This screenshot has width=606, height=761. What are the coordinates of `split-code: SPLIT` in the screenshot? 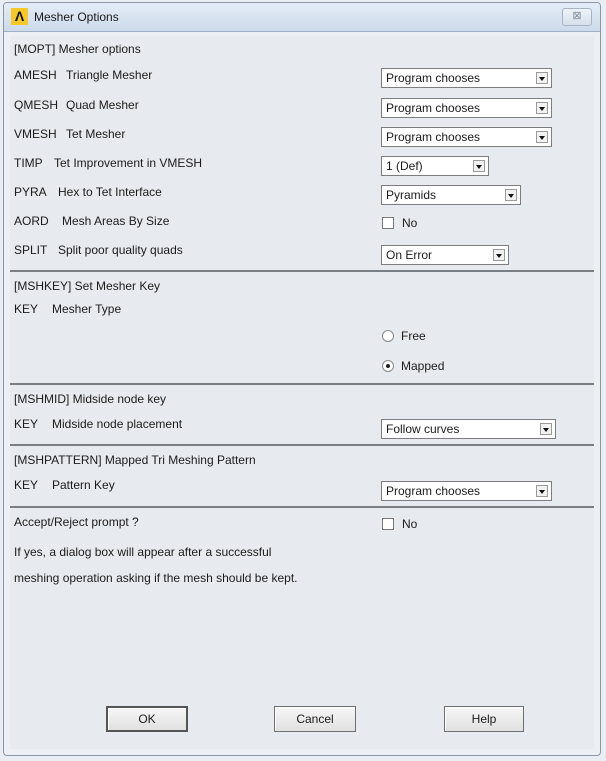 It's located at (31, 250).